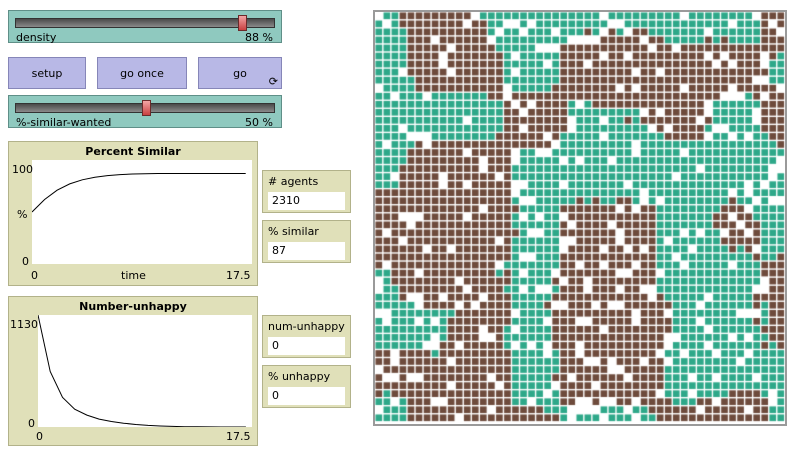 This screenshot has height=464, width=795. What do you see at coordinates (273, 81) in the screenshot?
I see `forever-icon: ⟳` at bounding box center [273, 81].